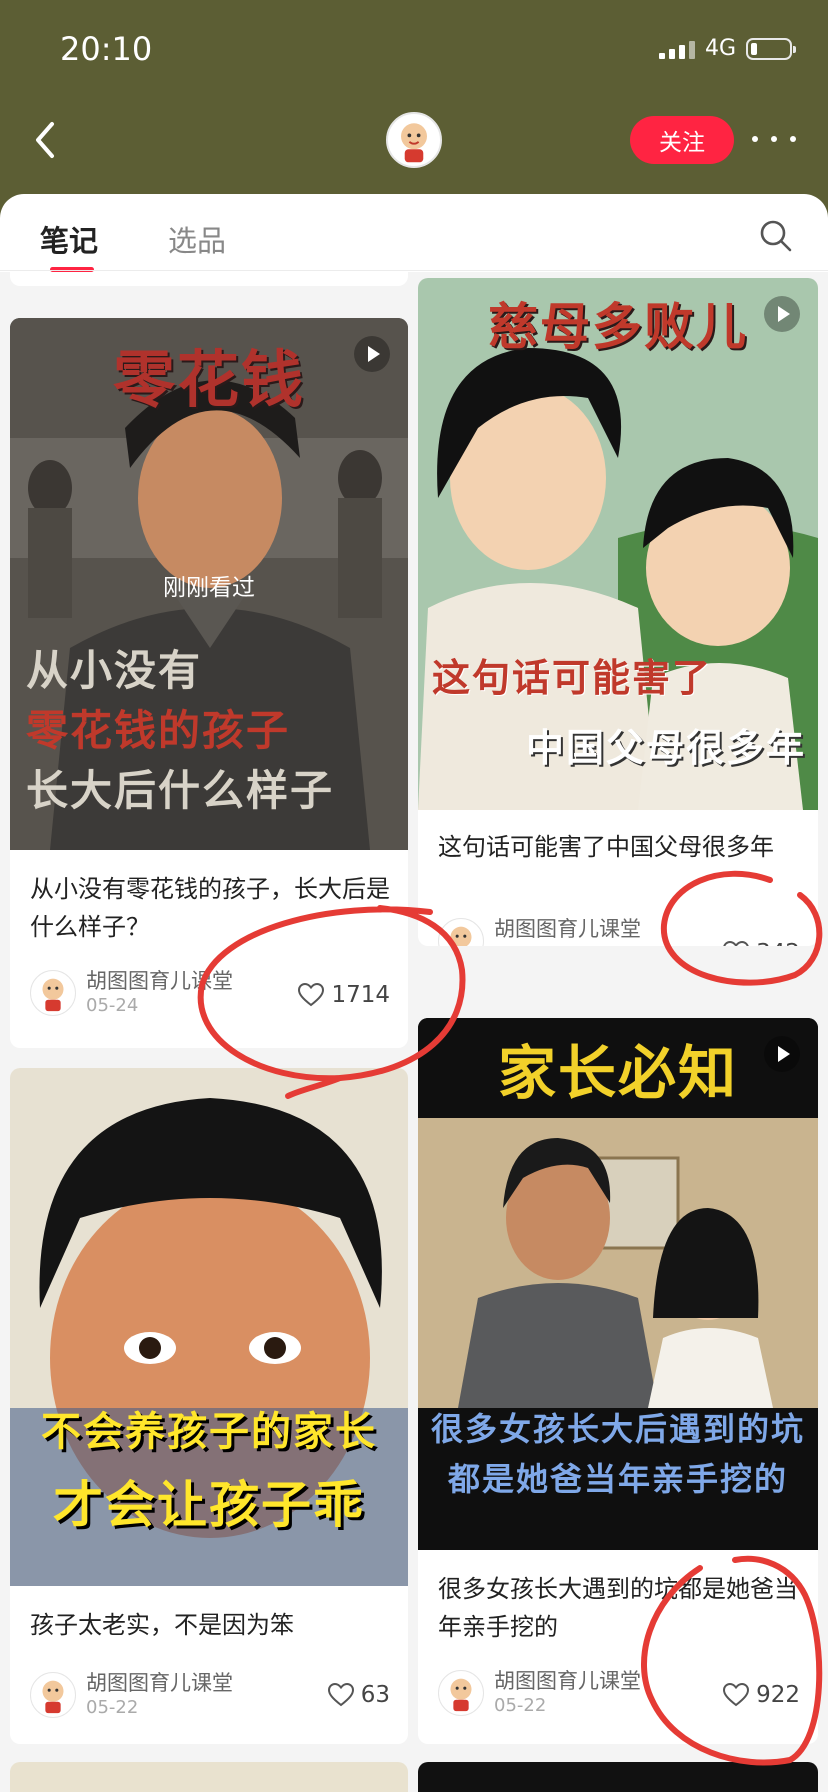  What do you see at coordinates (414, 233) in the screenshot?
I see `tab-bar: 笔记 选品` at bounding box center [414, 233].